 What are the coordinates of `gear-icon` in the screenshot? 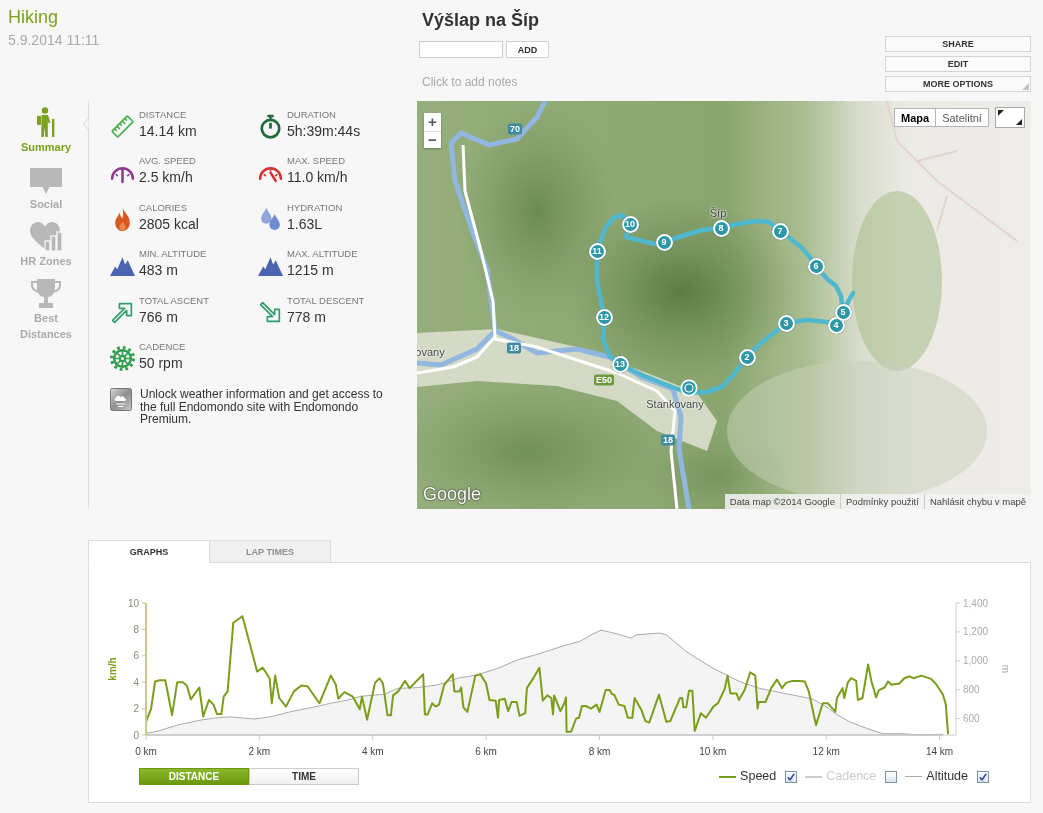 It's located at (122, 358).